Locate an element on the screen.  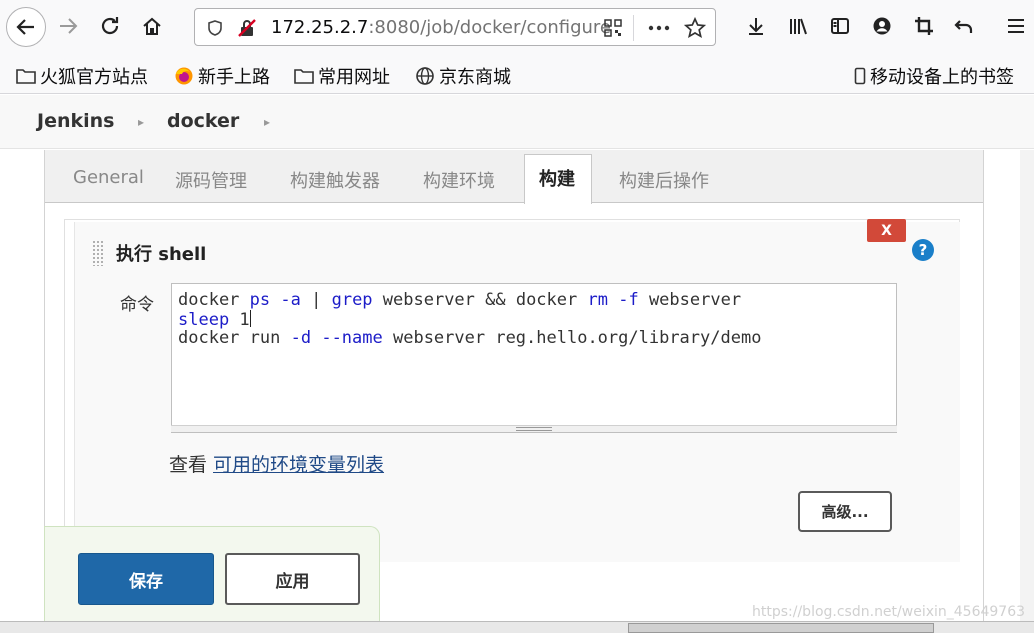
back-button is located at coordinates (26, 27).